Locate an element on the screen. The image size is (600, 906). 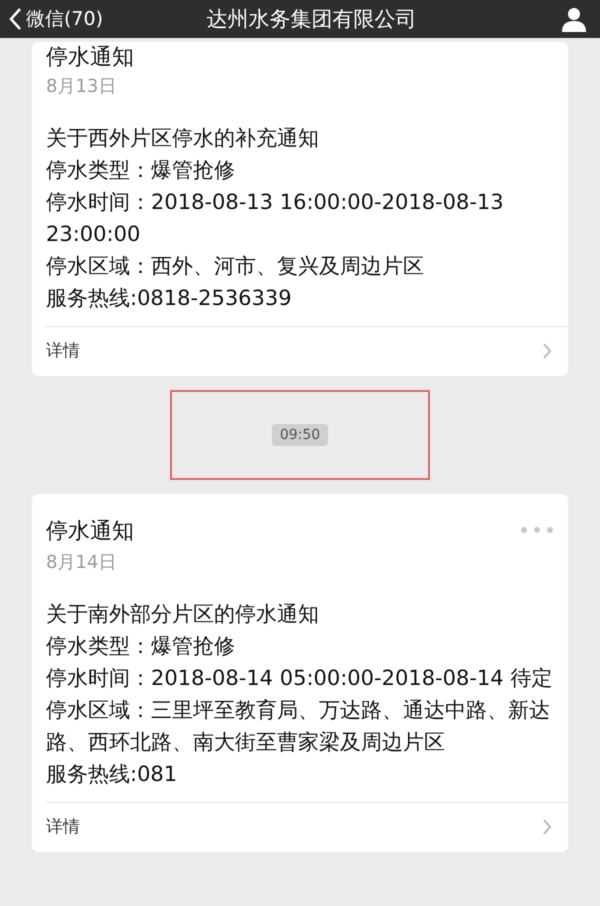
person-icon is located at coordinates (574, 19).